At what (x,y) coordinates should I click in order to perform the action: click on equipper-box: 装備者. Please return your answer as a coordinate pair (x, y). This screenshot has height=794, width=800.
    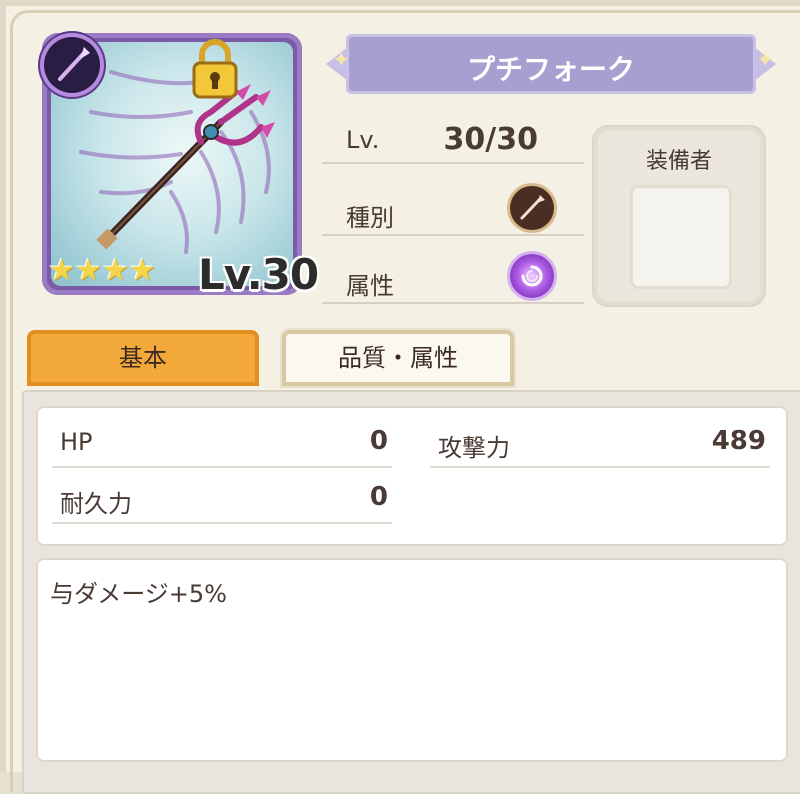
    Looking at the image, I should click on (679, 216).